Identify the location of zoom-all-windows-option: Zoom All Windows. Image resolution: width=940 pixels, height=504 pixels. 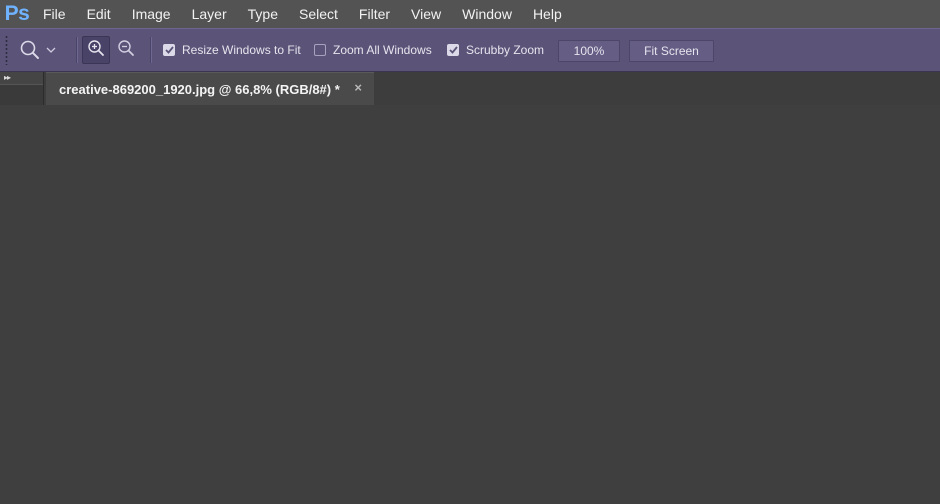
(373, 50).